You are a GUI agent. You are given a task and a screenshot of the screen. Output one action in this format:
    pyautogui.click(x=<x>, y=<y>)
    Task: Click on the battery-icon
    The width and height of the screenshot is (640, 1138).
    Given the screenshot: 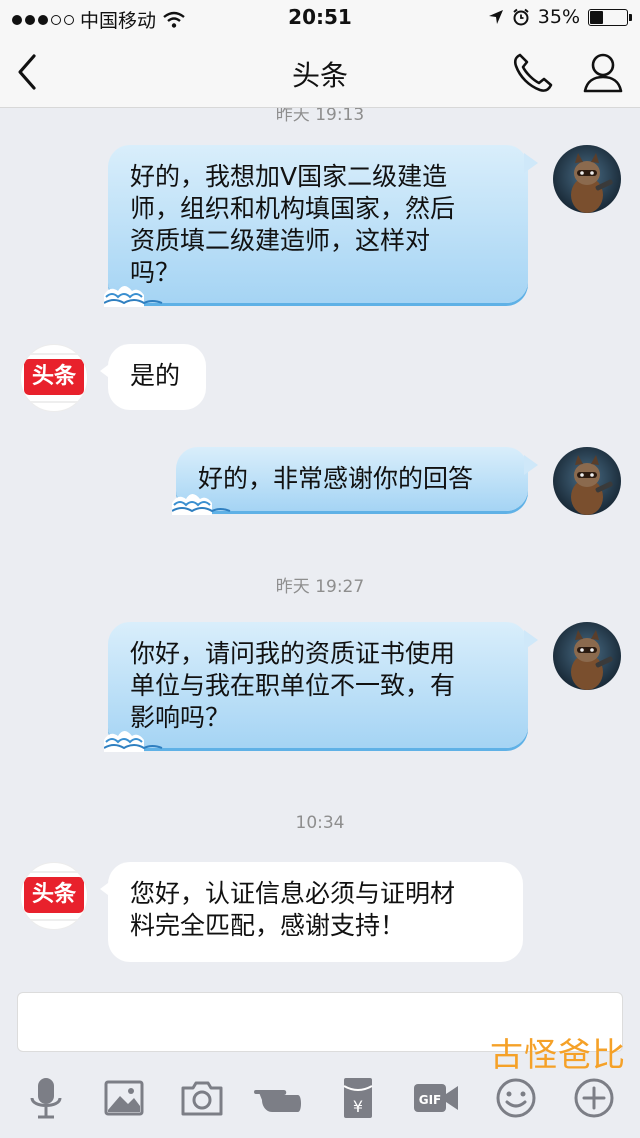 What is the action you would take?
    pyautogui.click(x=610, y=17)
    